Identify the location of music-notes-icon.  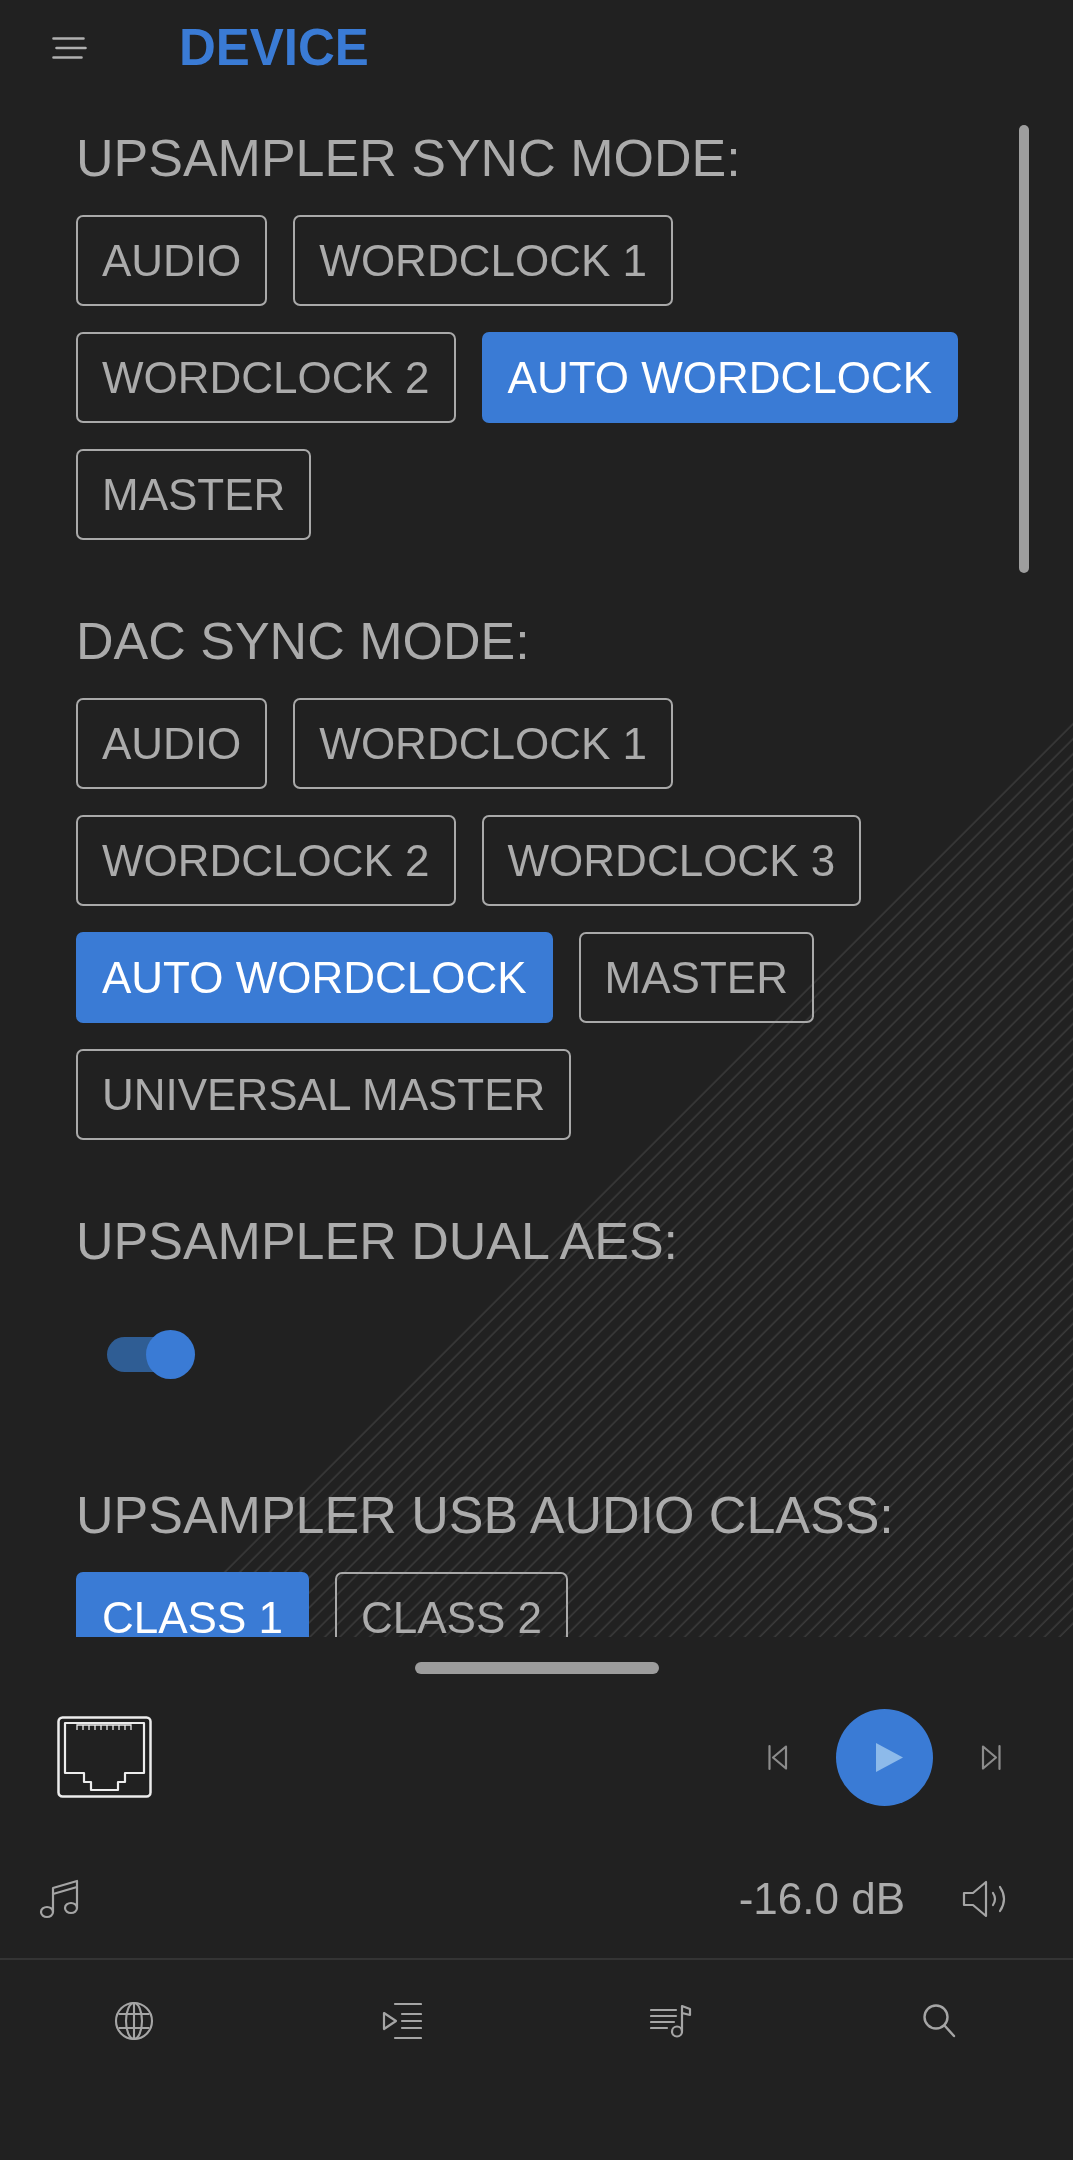
(59, 1899).